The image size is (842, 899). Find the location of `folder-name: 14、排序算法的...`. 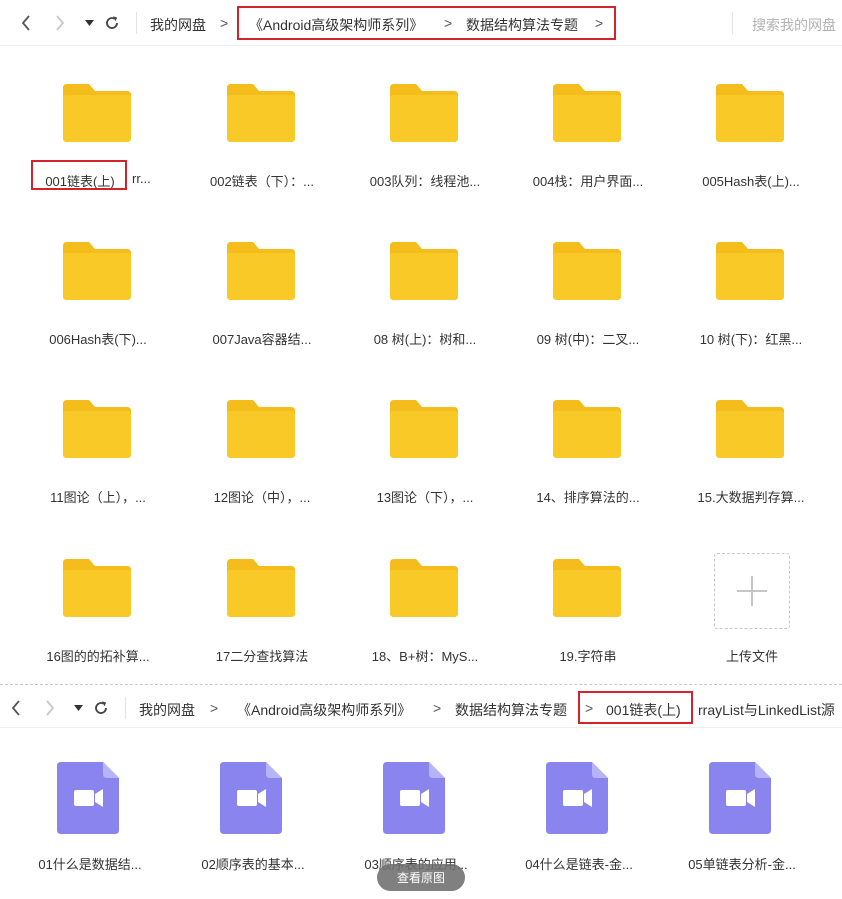

folder-name: 14、排序算法的... is located at coordinates (588, 497).